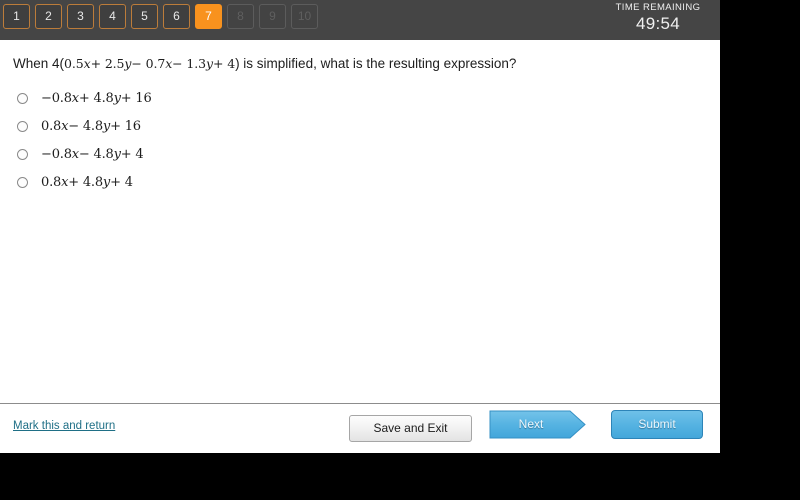 This screenshot has height=500, width=800. I want to click on question-nav-button-6: 6, so click(176, 16).